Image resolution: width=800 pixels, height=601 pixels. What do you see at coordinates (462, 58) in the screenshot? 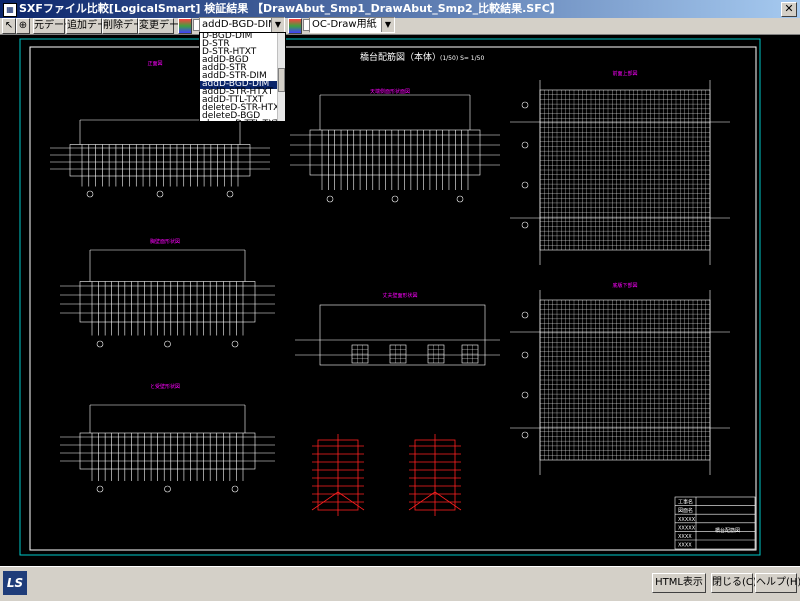
I see `drawing-scale: (1/50) S= 1/50` at bounding box center [462, 58].